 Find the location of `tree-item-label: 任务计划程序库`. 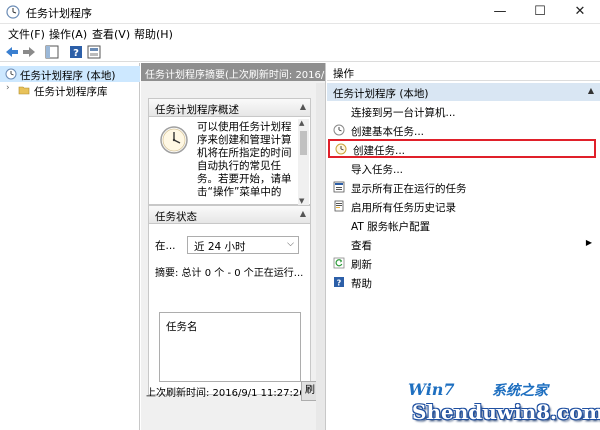

tree-item-label: 任务计划程序库 is located at coordinates (71, 92).